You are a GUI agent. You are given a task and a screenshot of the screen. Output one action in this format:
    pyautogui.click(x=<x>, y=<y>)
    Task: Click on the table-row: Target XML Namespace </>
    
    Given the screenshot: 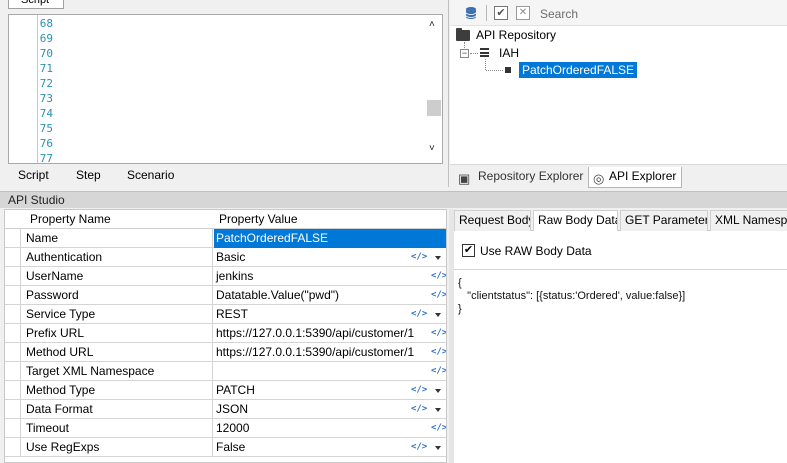 What is the action you would take?
    pyautogui.click(x=225, y=371)
    